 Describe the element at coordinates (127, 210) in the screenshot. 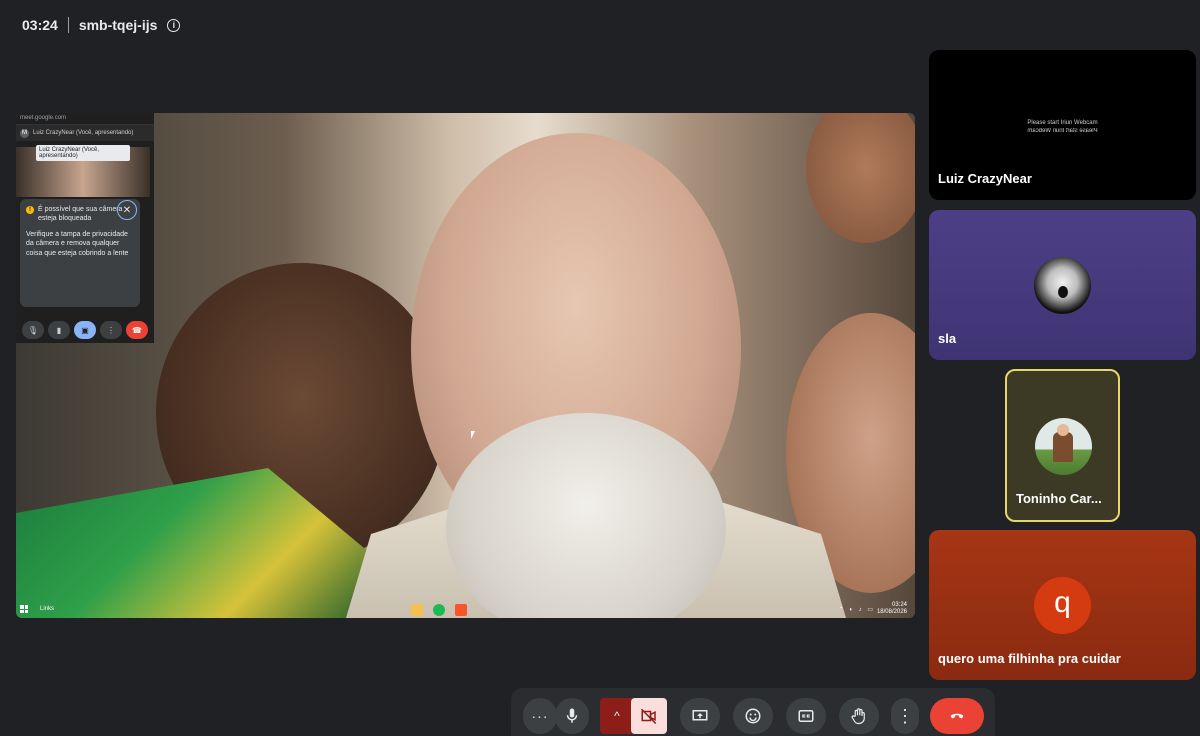

I see `close-icon: ✕` at that location.